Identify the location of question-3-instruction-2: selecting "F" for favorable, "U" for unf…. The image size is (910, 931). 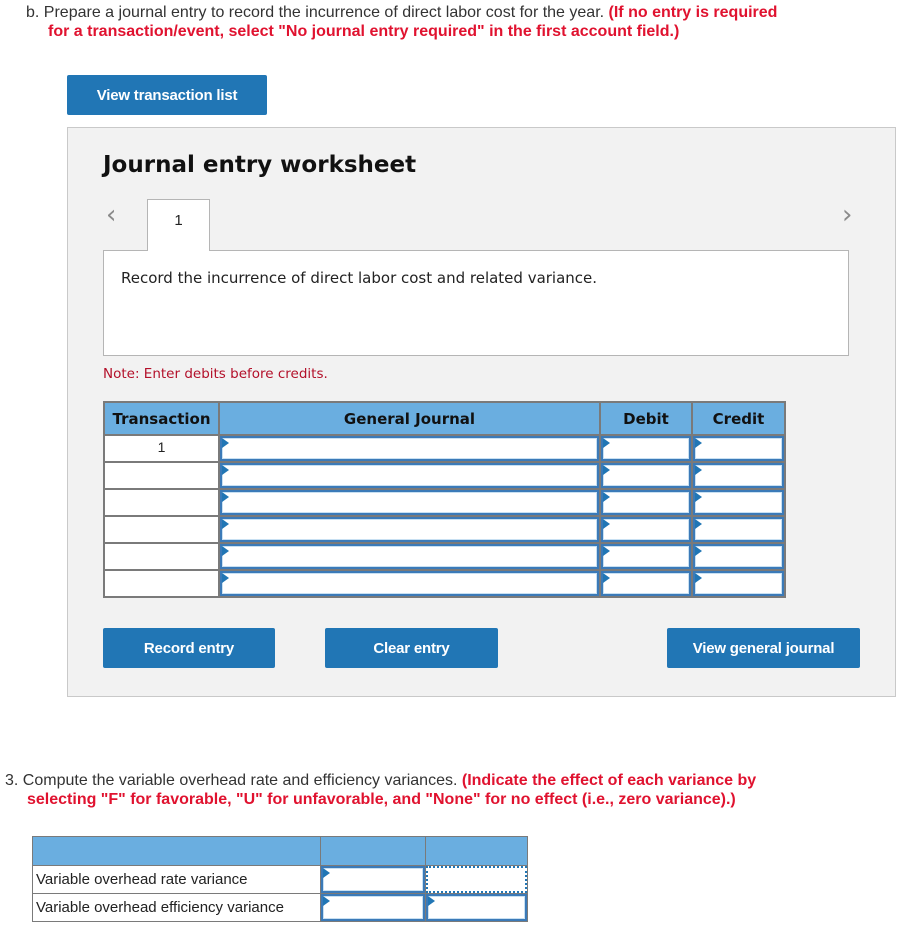
(381, 799).